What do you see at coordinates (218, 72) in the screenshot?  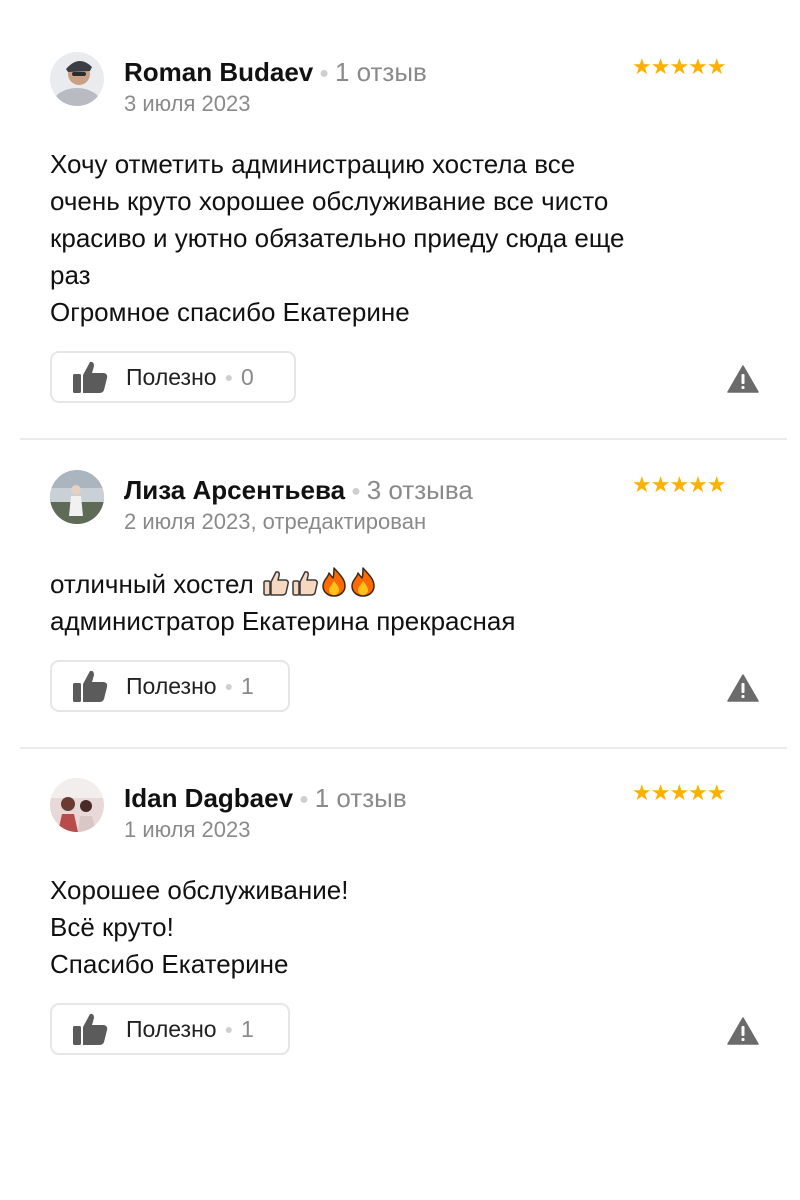 I see `author-name: Roman Budaev` at bounding box center [218, 72].